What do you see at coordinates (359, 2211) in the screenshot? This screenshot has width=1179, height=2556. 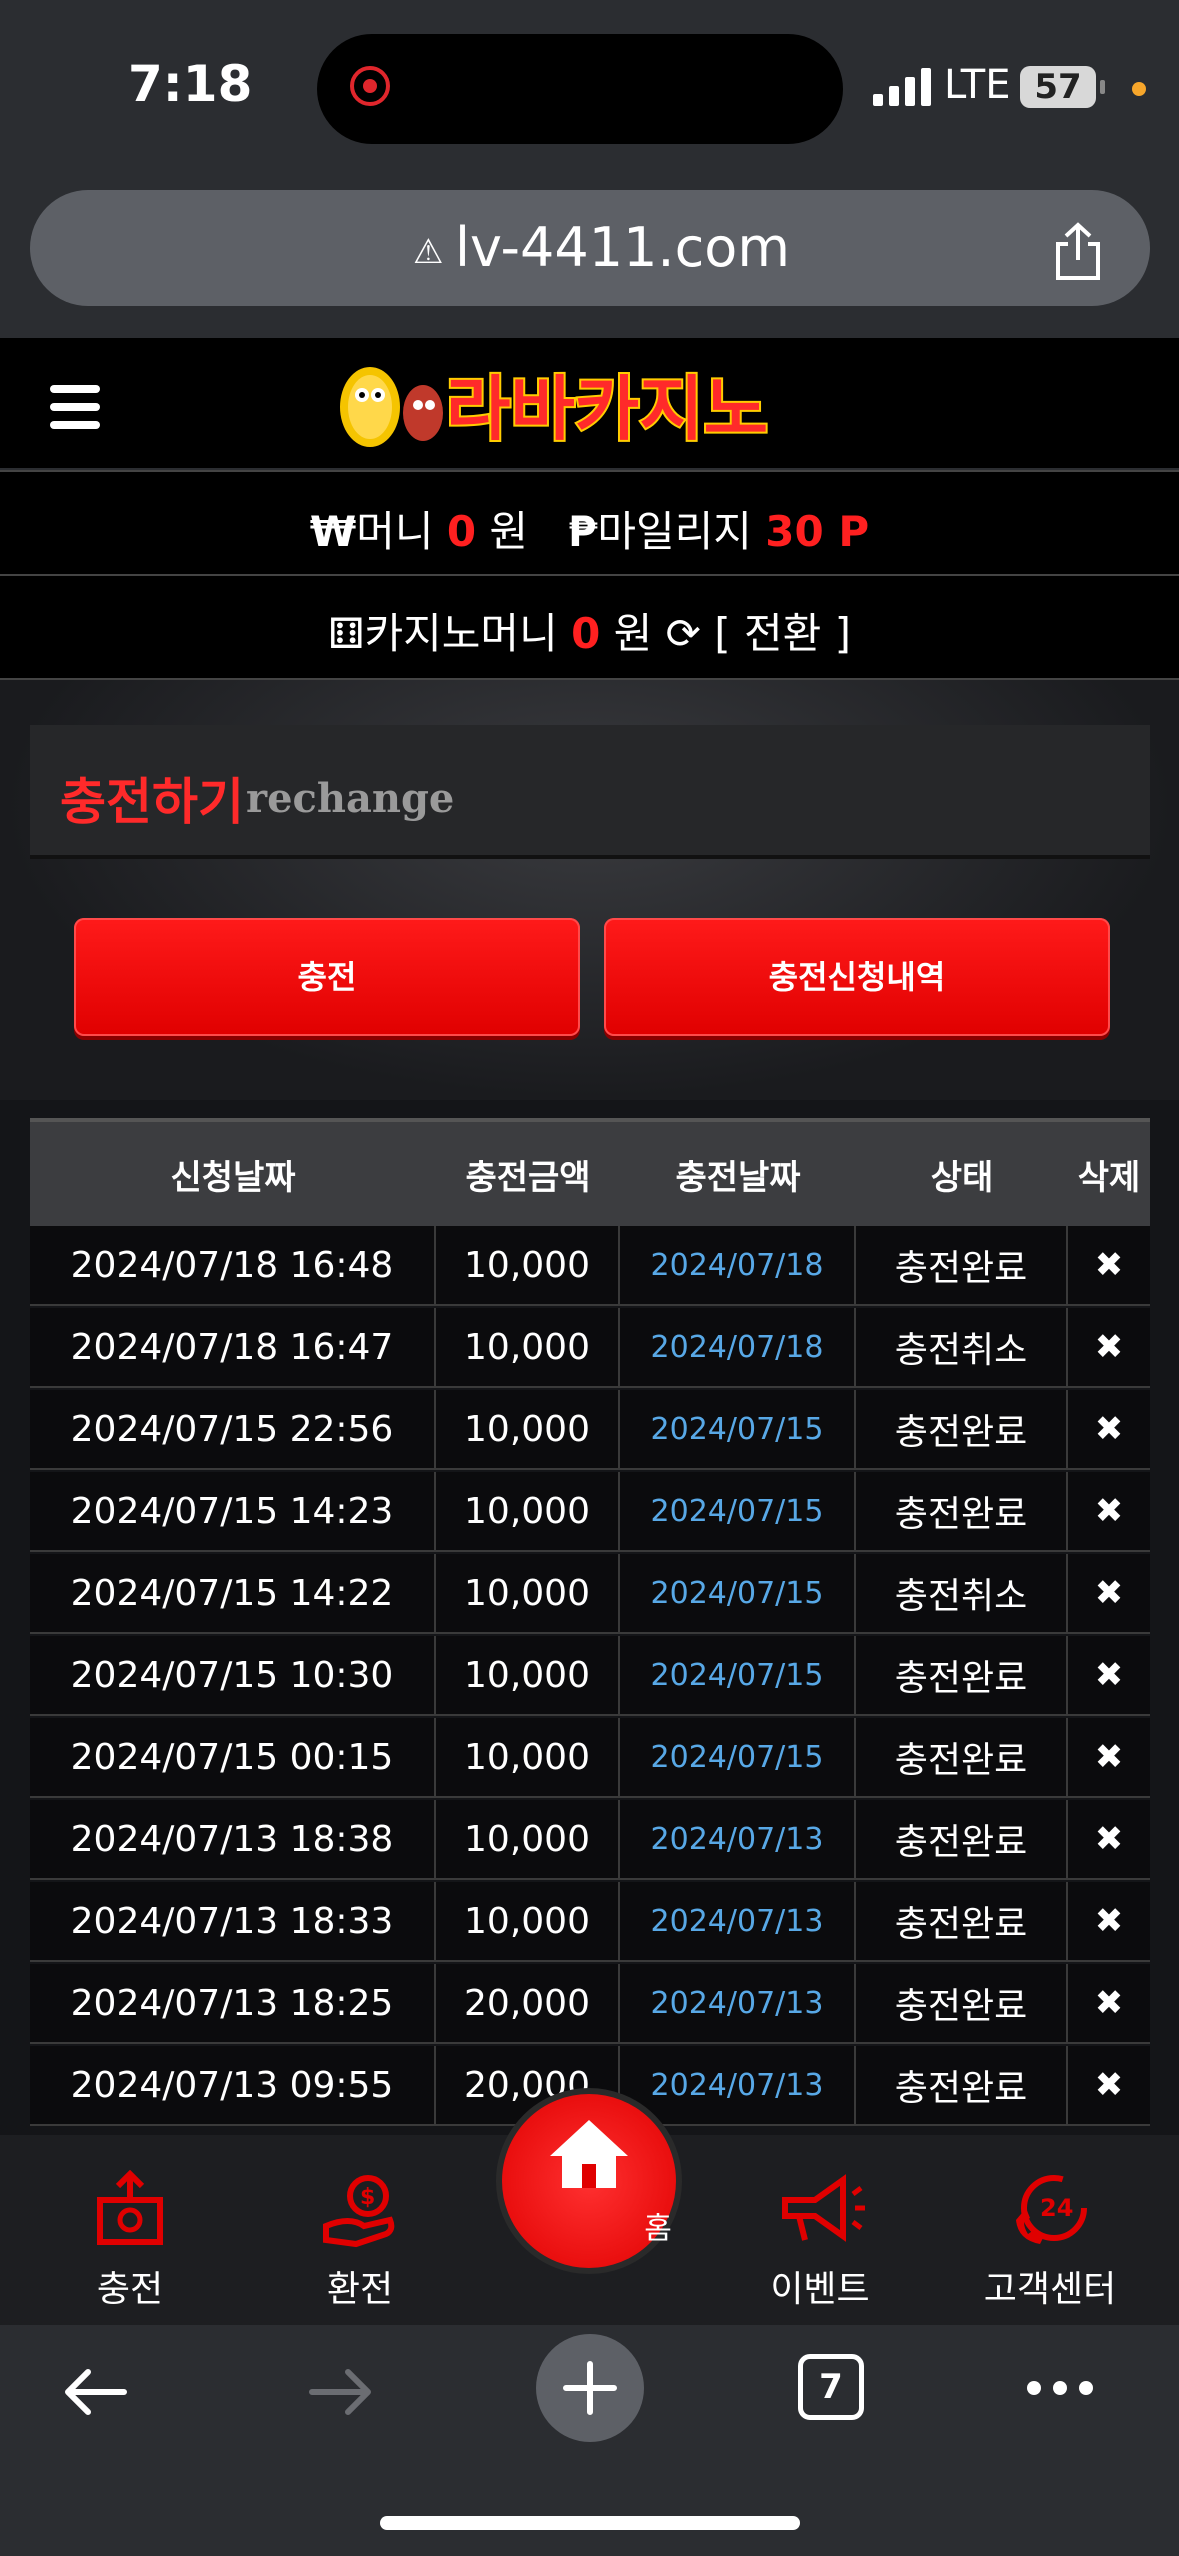 I see `exchange-coins-icon: $` at bounding box center [359, 2211].